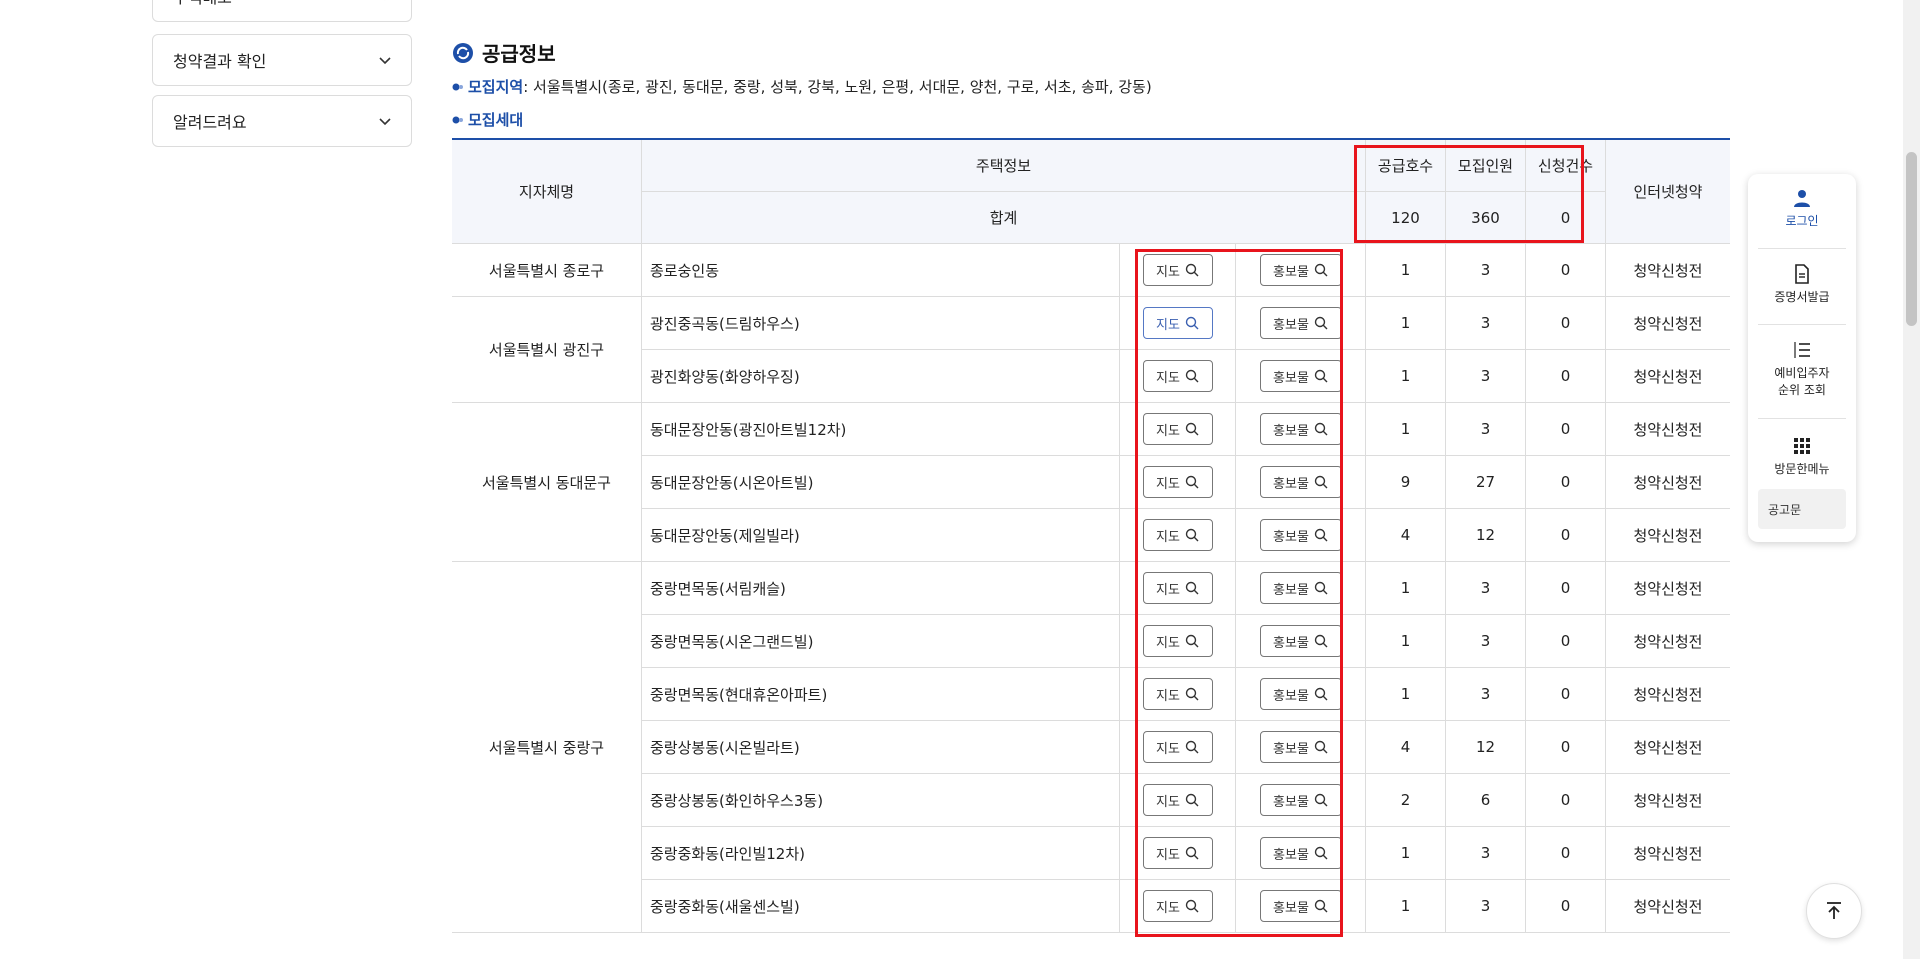 The image size is (1920, 959). What do you see at coordinates (282, 11) in the screenshot?
I see `sidebar-item-housing: 주택배포` at bounding box center [282, 11].